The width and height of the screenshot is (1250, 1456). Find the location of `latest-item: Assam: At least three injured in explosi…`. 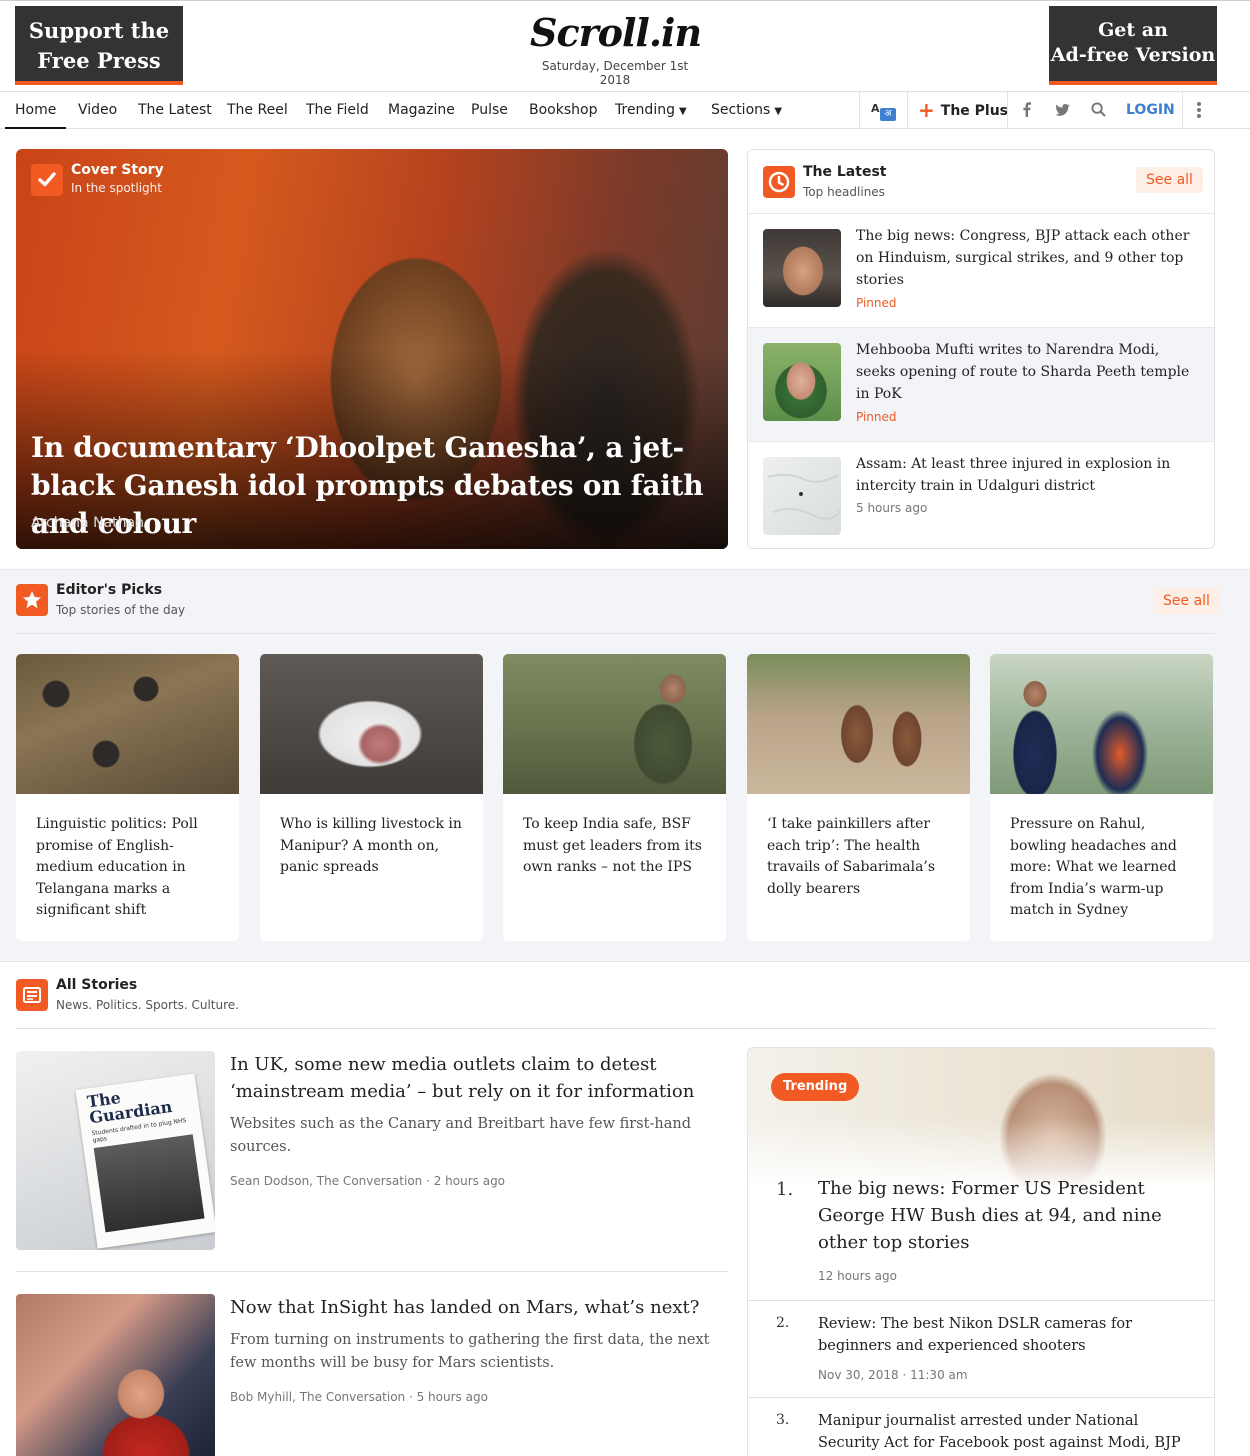

latest-item: Assam: At least three injured in explosi… is located at coordinates (981, 494).